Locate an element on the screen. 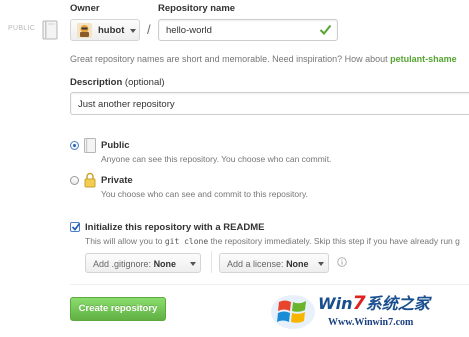  select-divider is located at coordinates (211, 262).